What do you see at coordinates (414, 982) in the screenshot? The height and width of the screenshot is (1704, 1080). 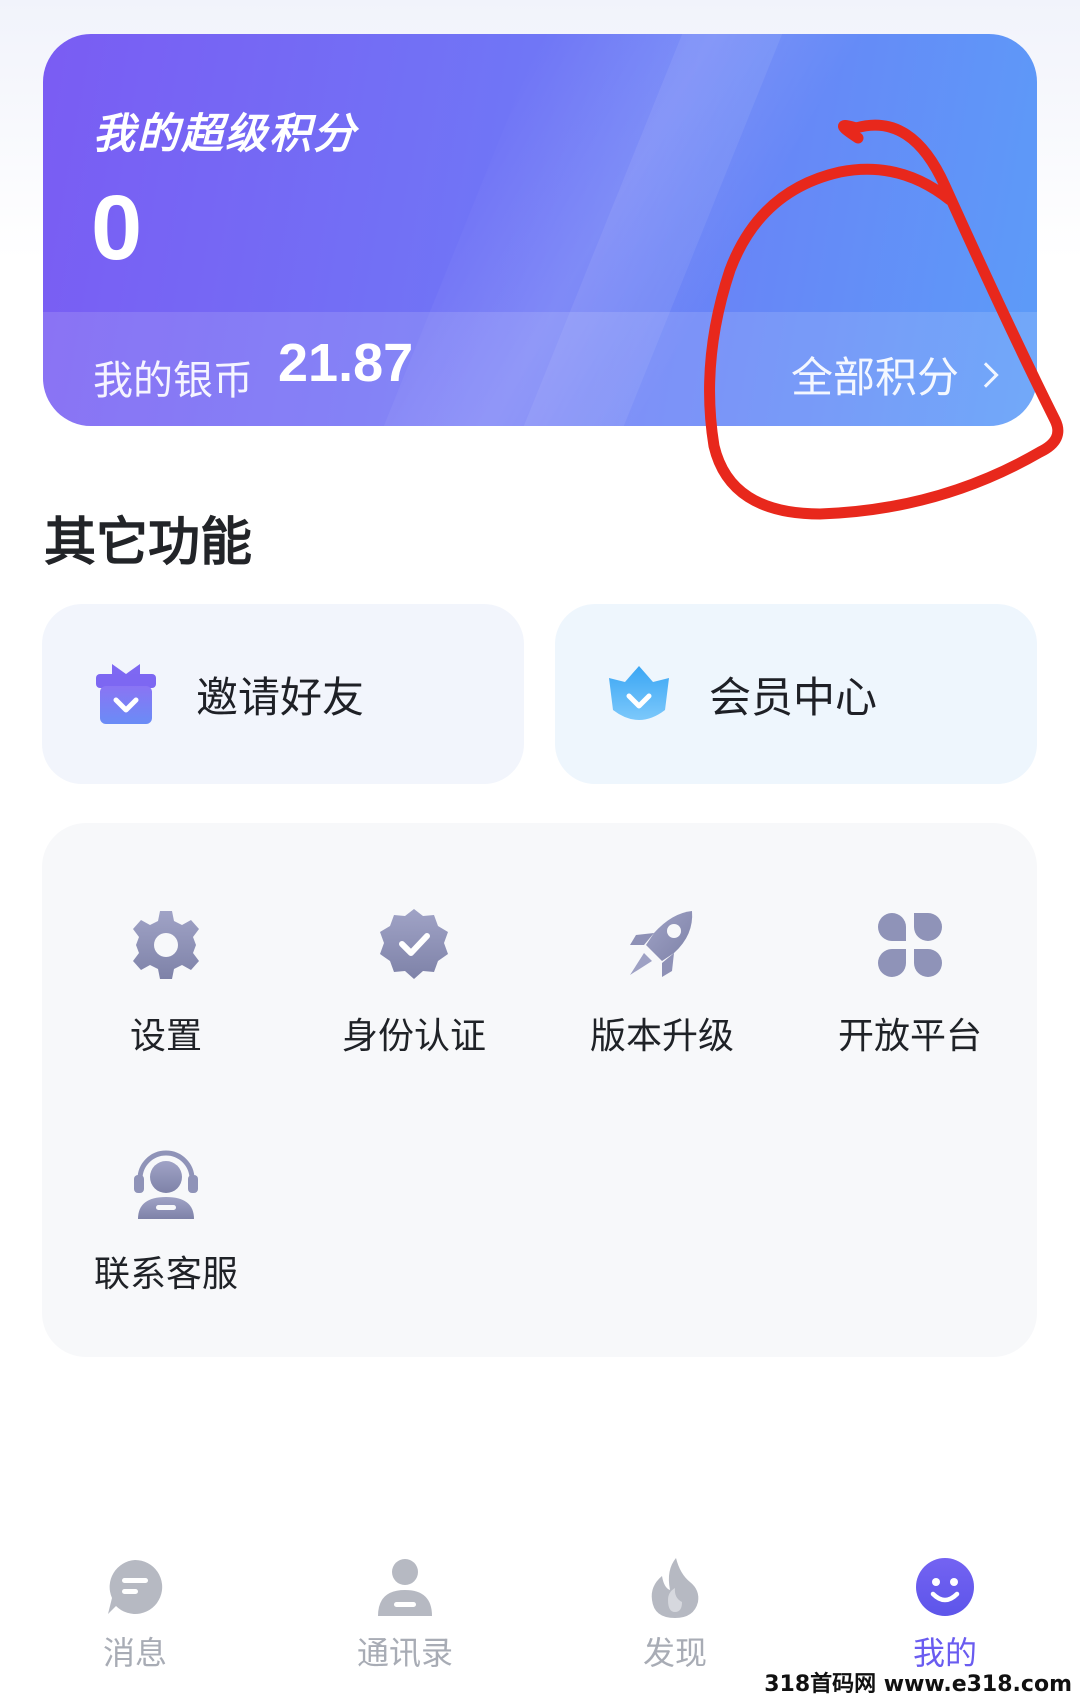 I see `identity-verification-button: 身份认证` at bounding box center [414, 982].